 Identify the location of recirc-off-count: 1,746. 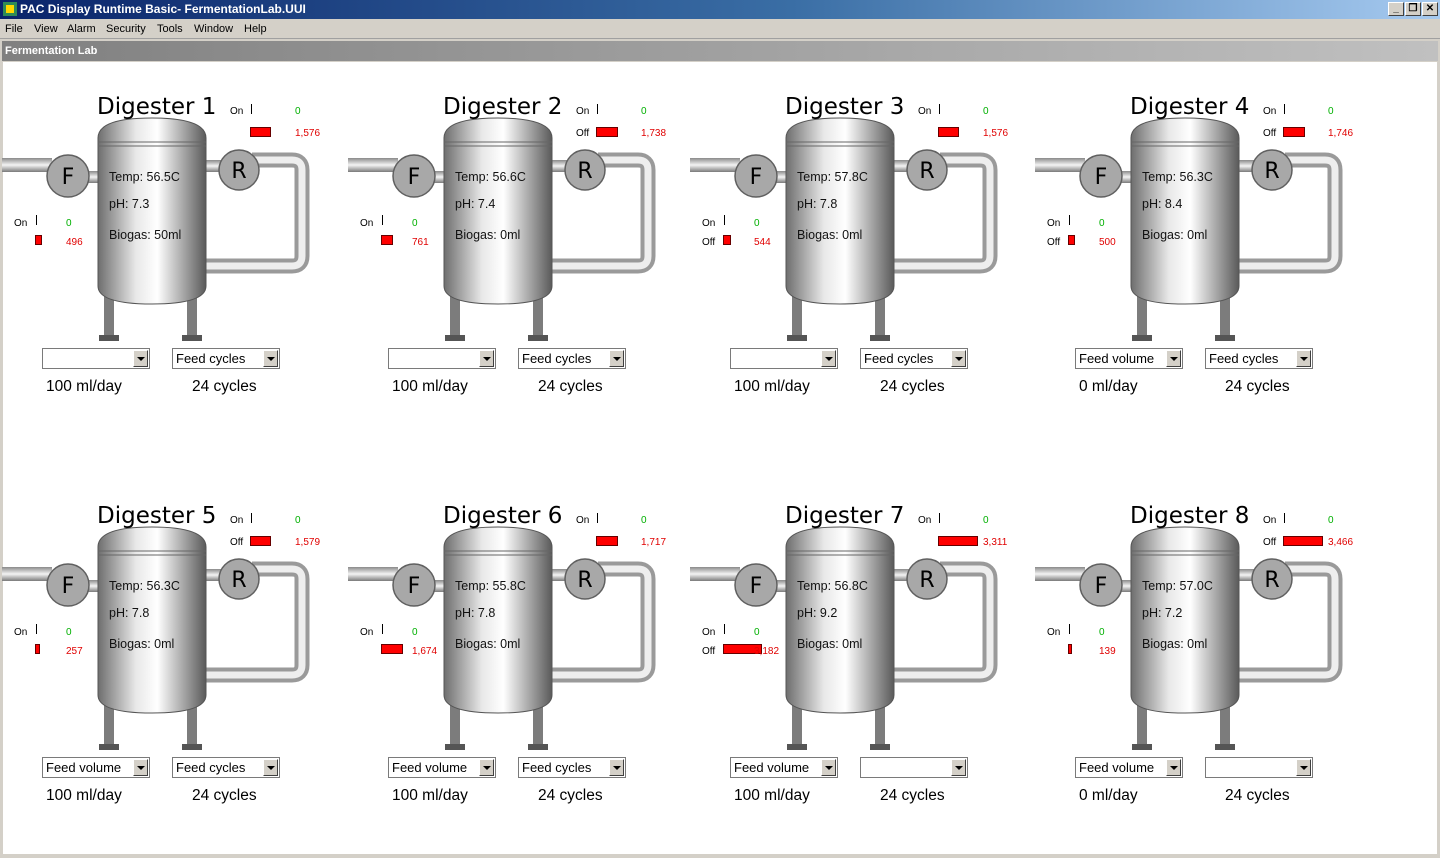
(1341, 133).